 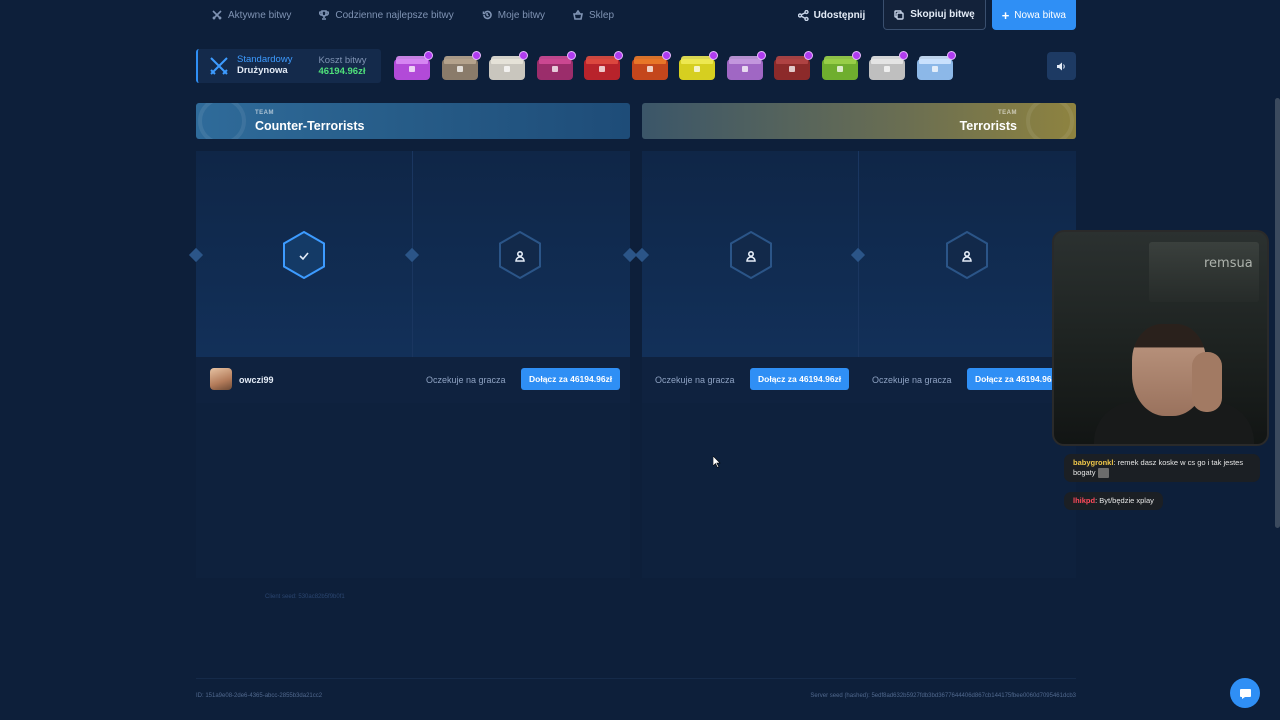 I want to click on nav-actions: Udostępnij Skopiuj bitwę + Nowa bitwa, so click(x=931, y=15).